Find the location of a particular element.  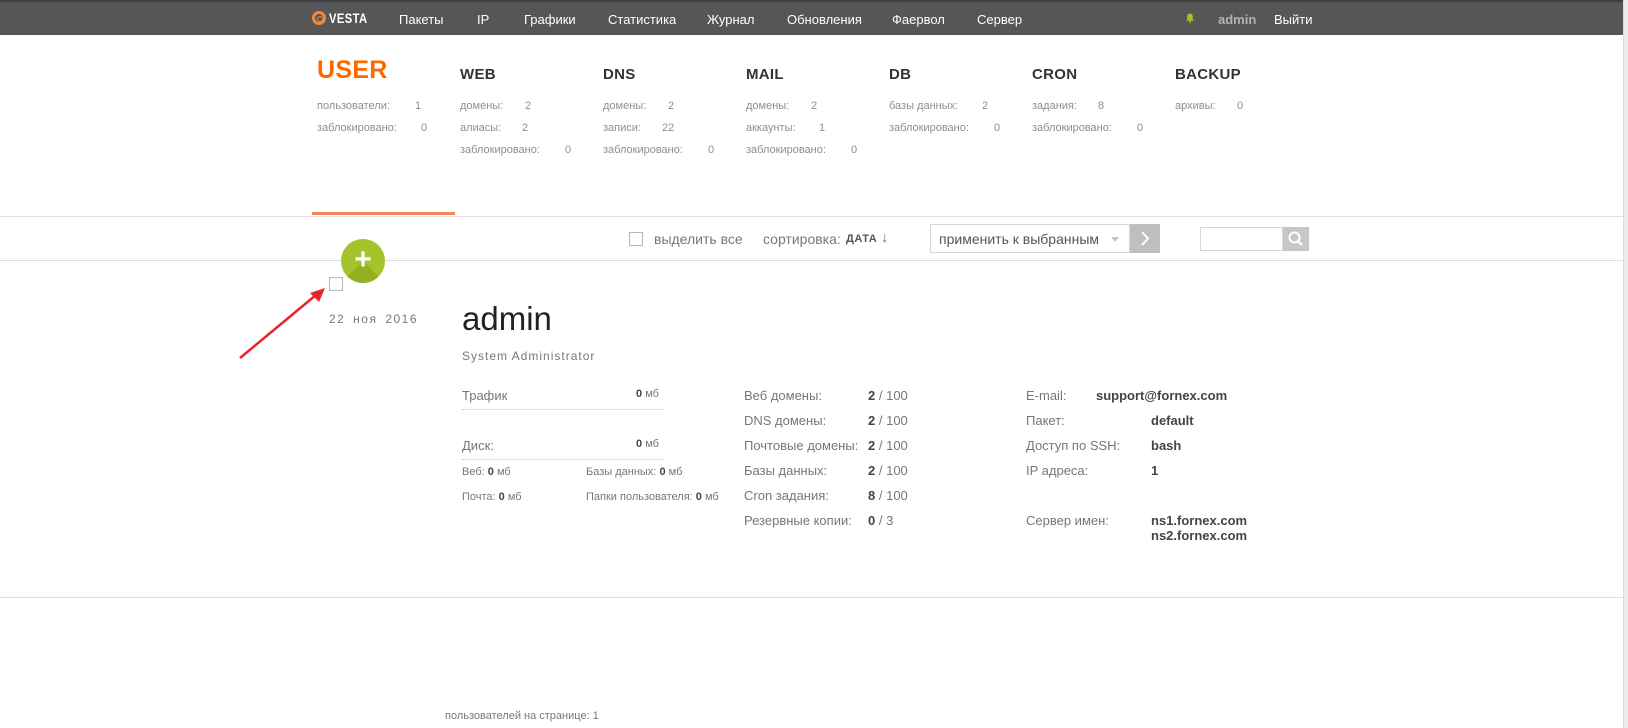

annotation-arrow-icon is located at coordinates (282, 323).